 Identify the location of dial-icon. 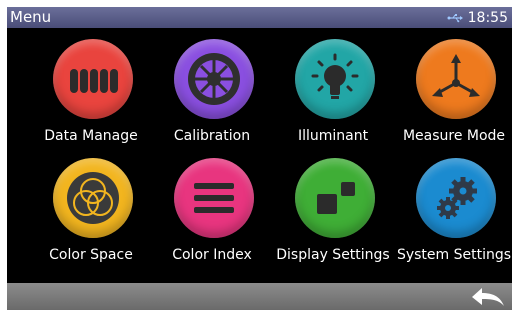
(214, 79).